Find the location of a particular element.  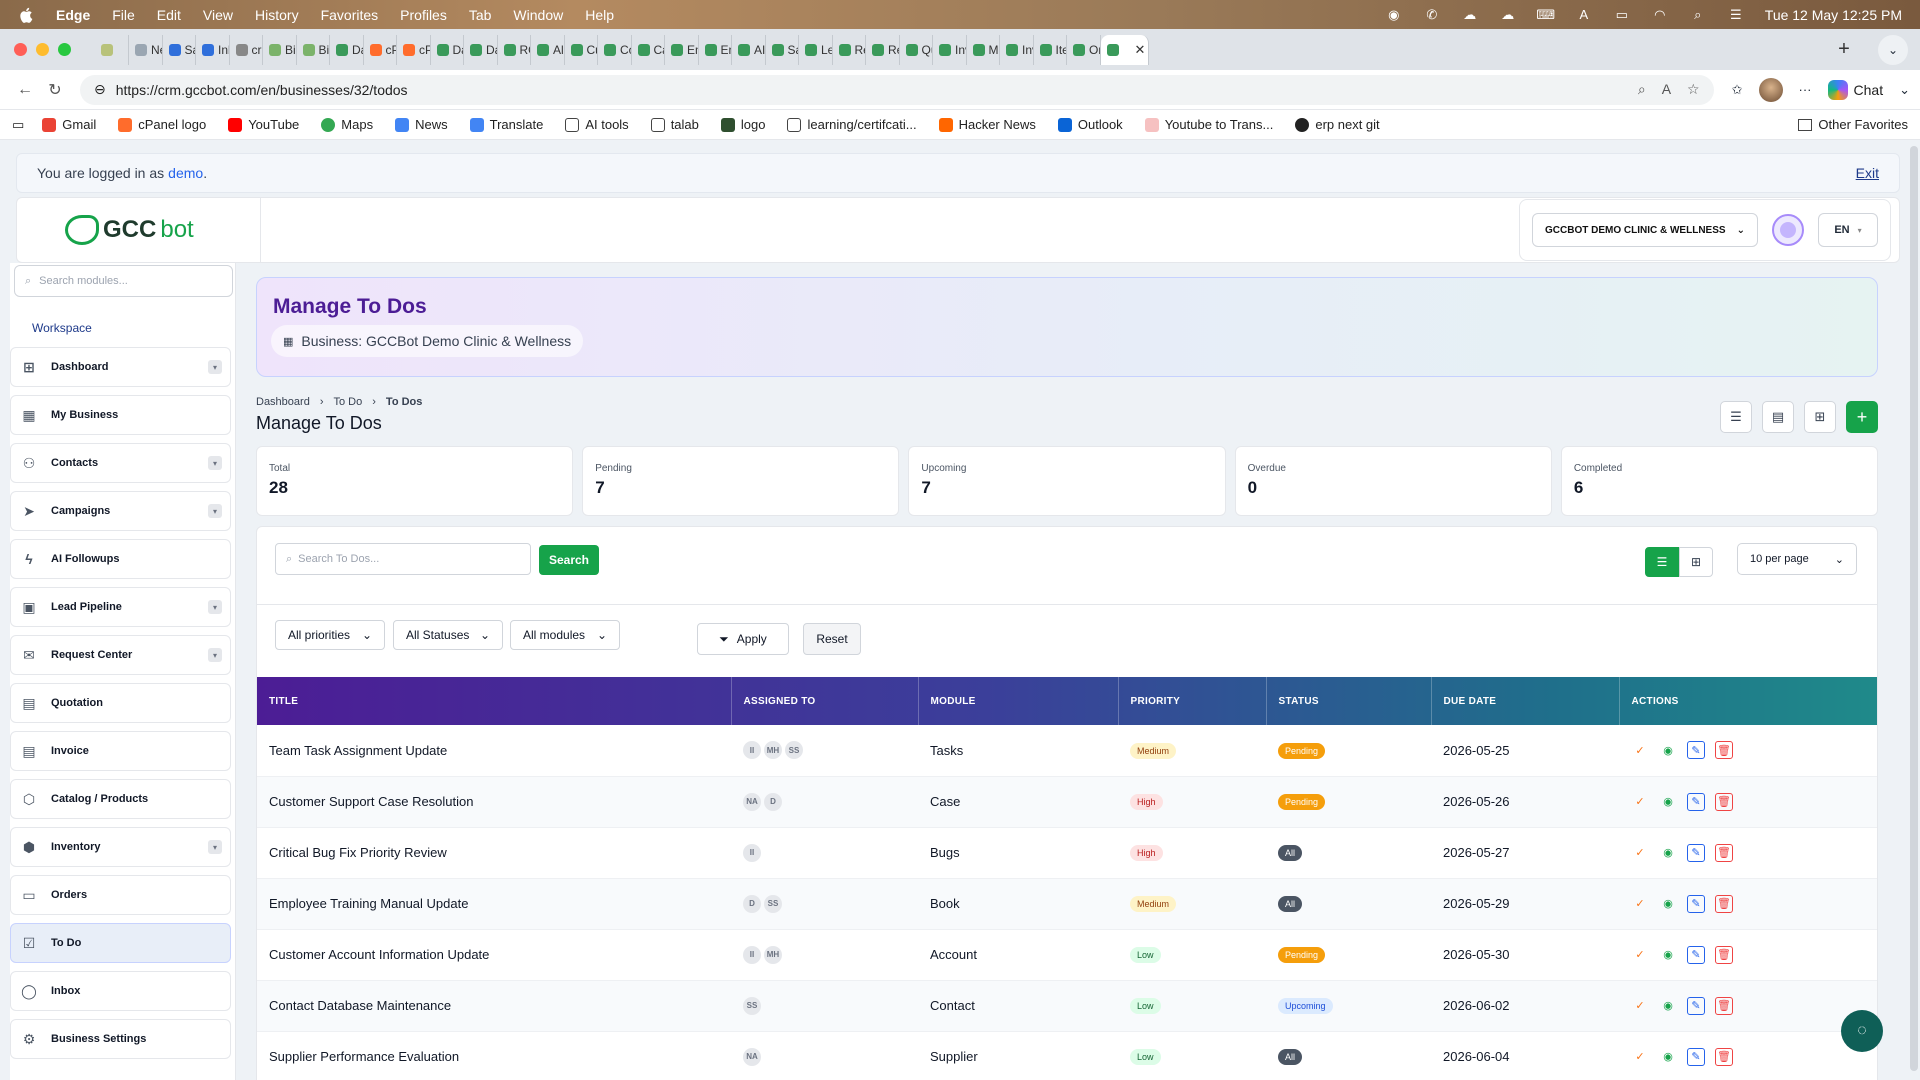

cloud-icon: ☁ is located at coordinates (1508, 15).